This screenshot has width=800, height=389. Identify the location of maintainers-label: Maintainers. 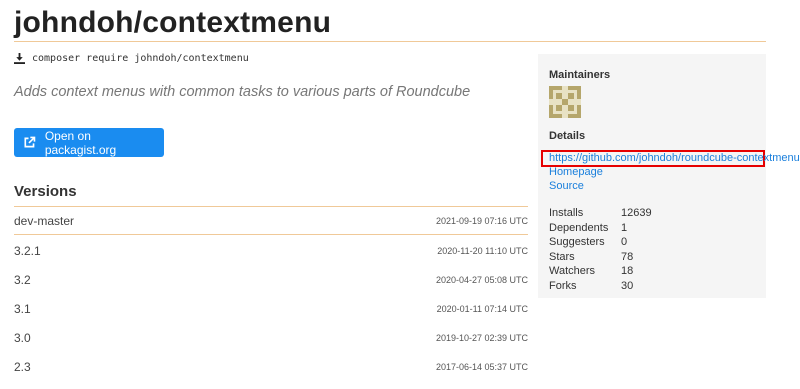
(580, 75).